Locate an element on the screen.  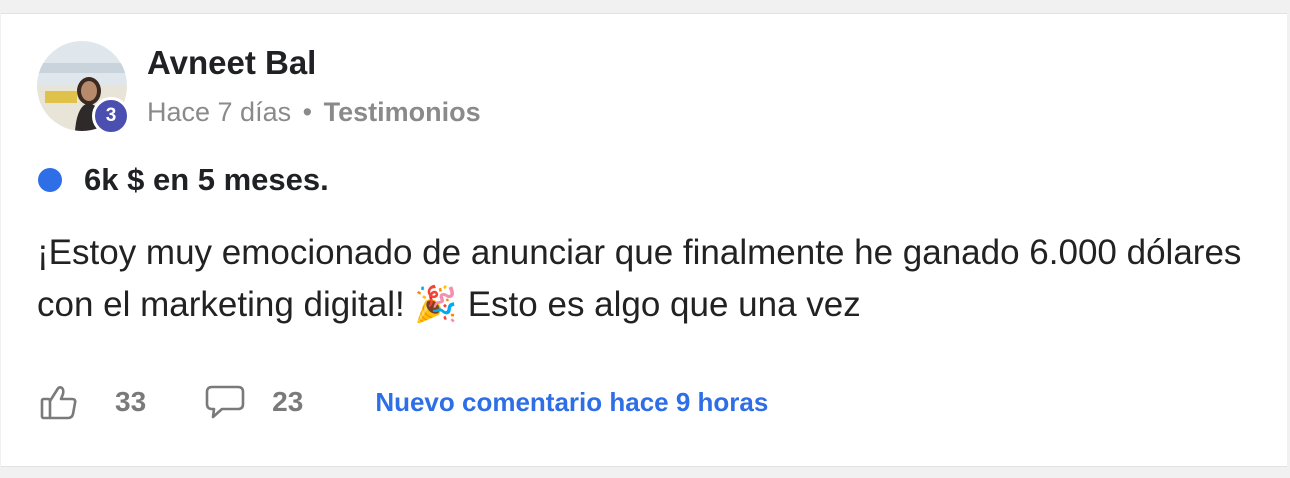
new-comment-link: Nuevo comentario hace 9 horas is located at coordinates (571, 402).